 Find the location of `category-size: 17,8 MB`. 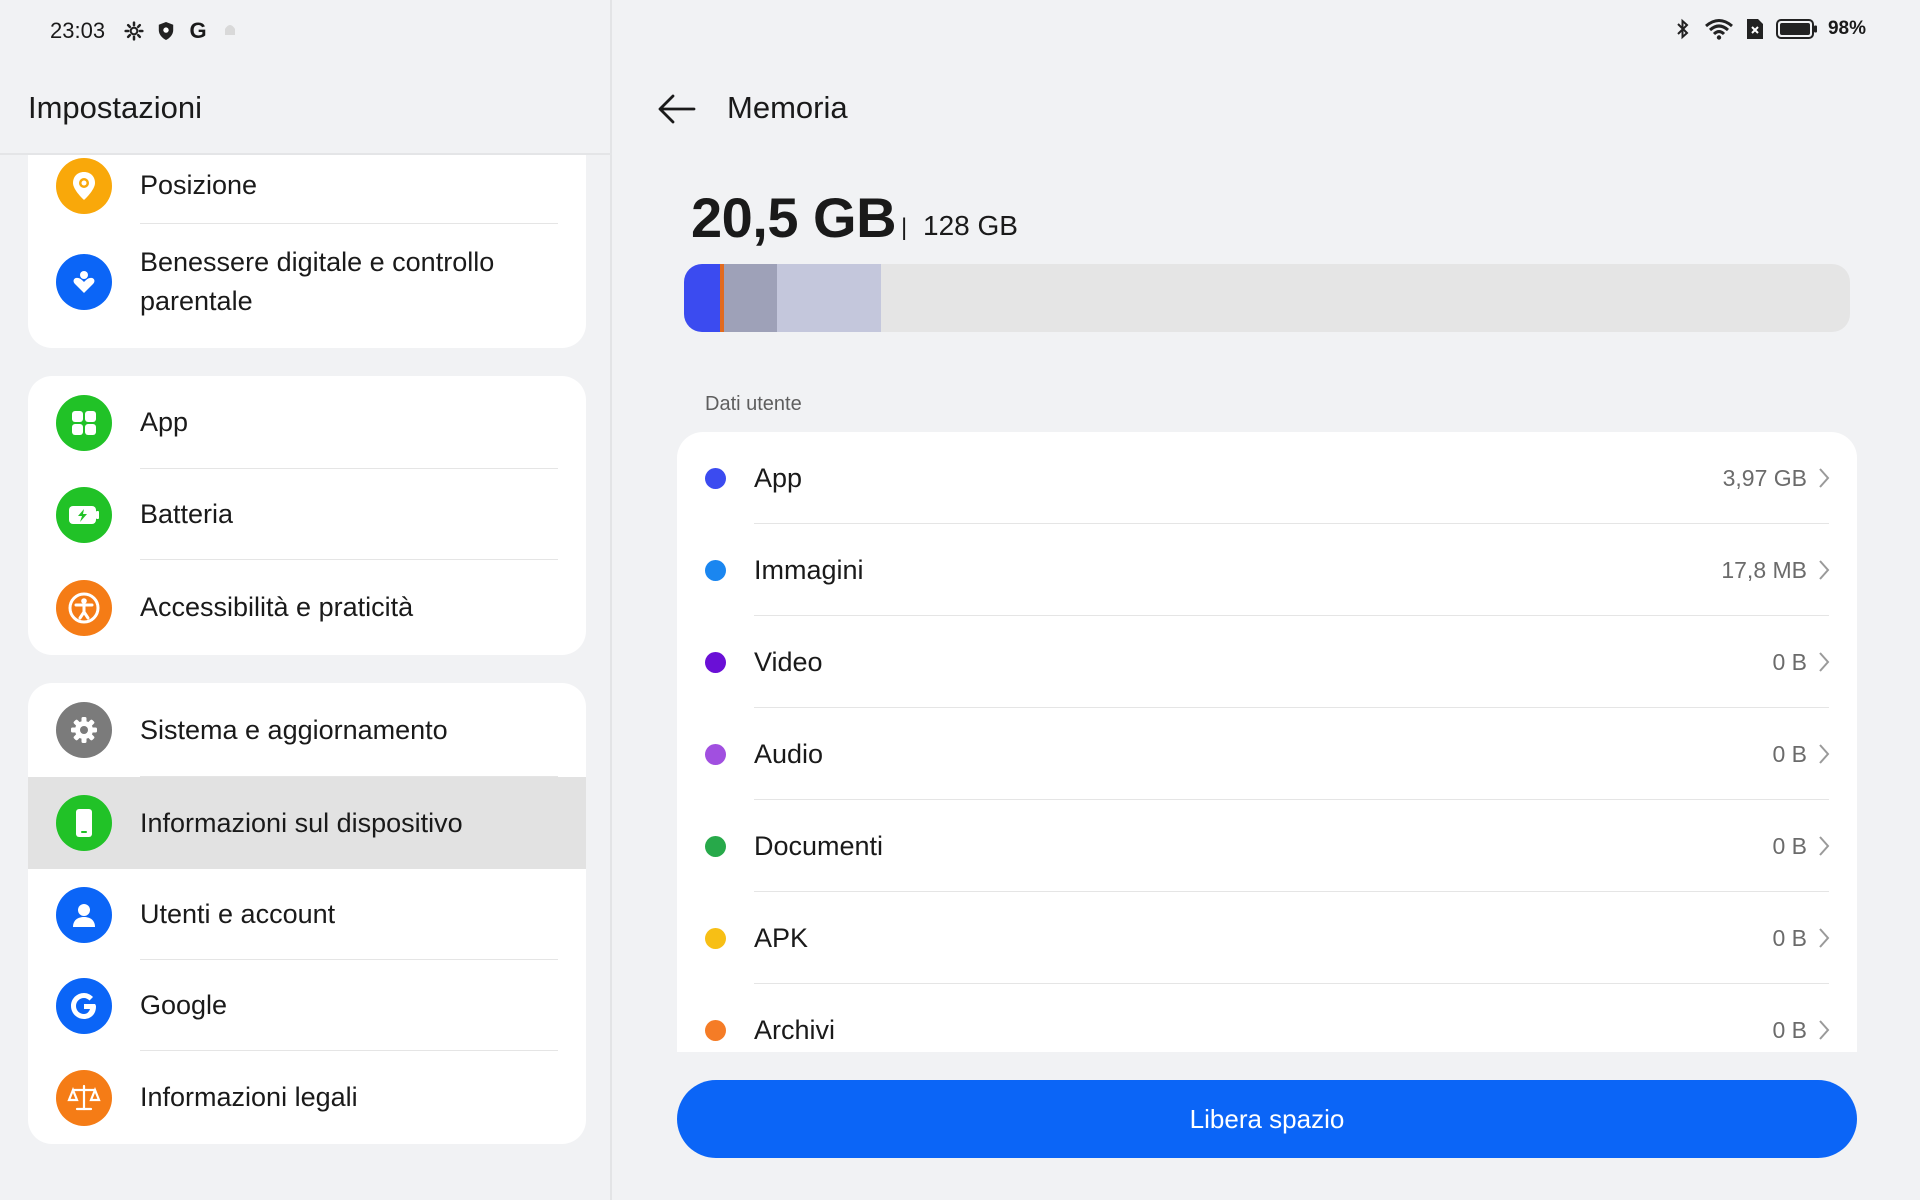

category-size: 17,8 MB is located at coordinates (1764, 569).